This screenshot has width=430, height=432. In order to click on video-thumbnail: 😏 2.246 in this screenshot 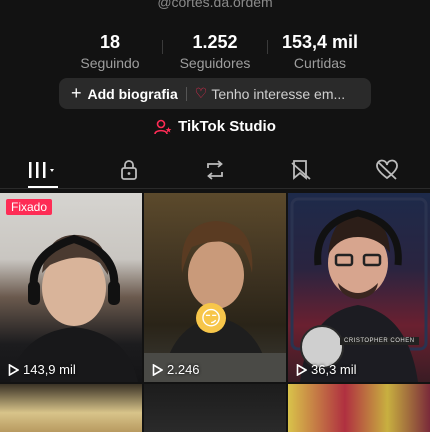, I will do `click(215, 287)`.